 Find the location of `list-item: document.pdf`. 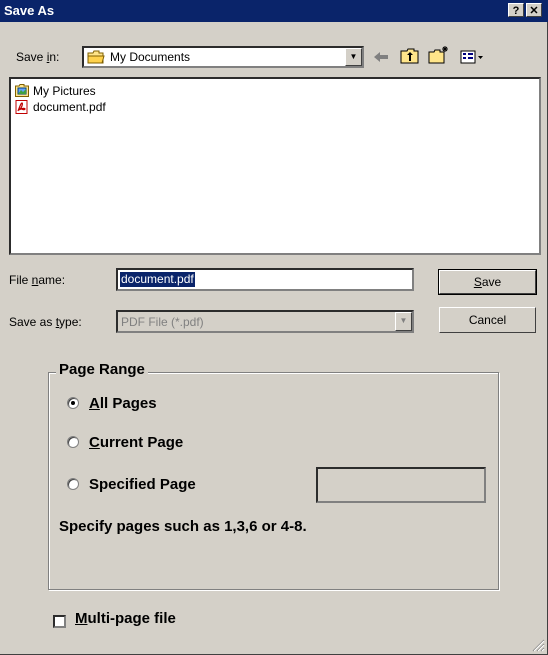

list-item: document.pdf is located at coordinates (60, 107).